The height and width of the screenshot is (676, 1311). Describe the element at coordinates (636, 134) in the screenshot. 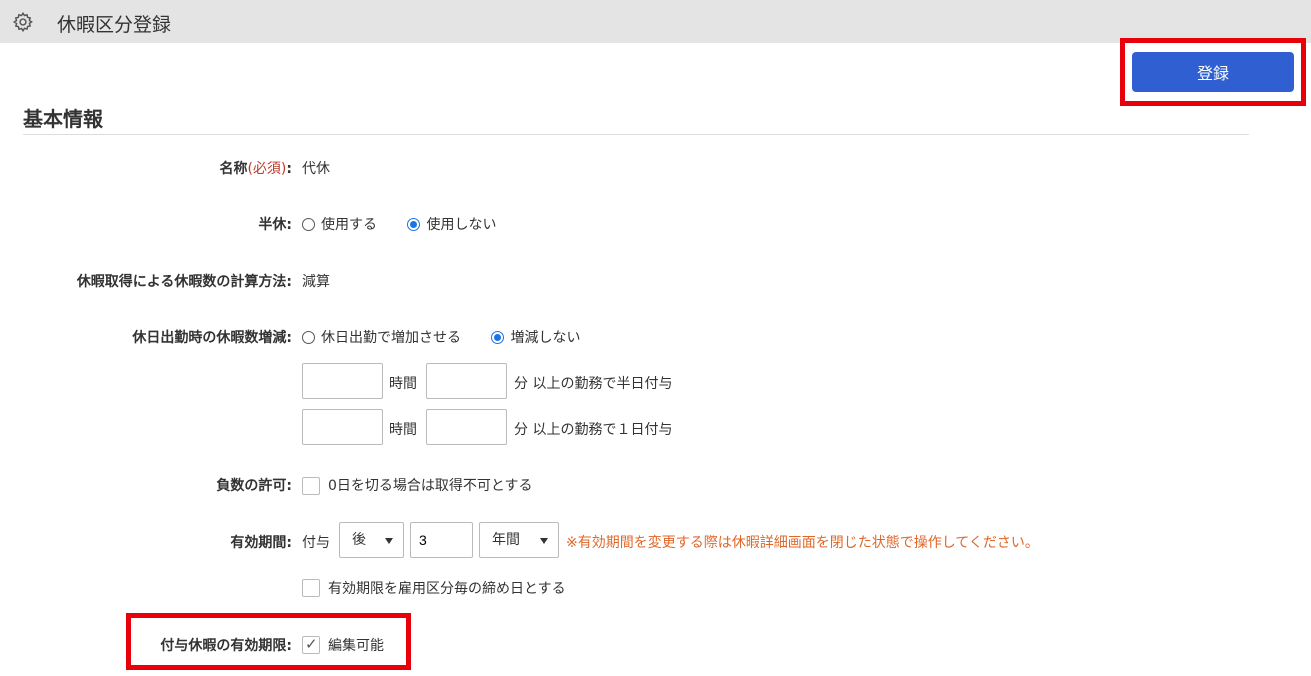

I see `section-divider` at that location.